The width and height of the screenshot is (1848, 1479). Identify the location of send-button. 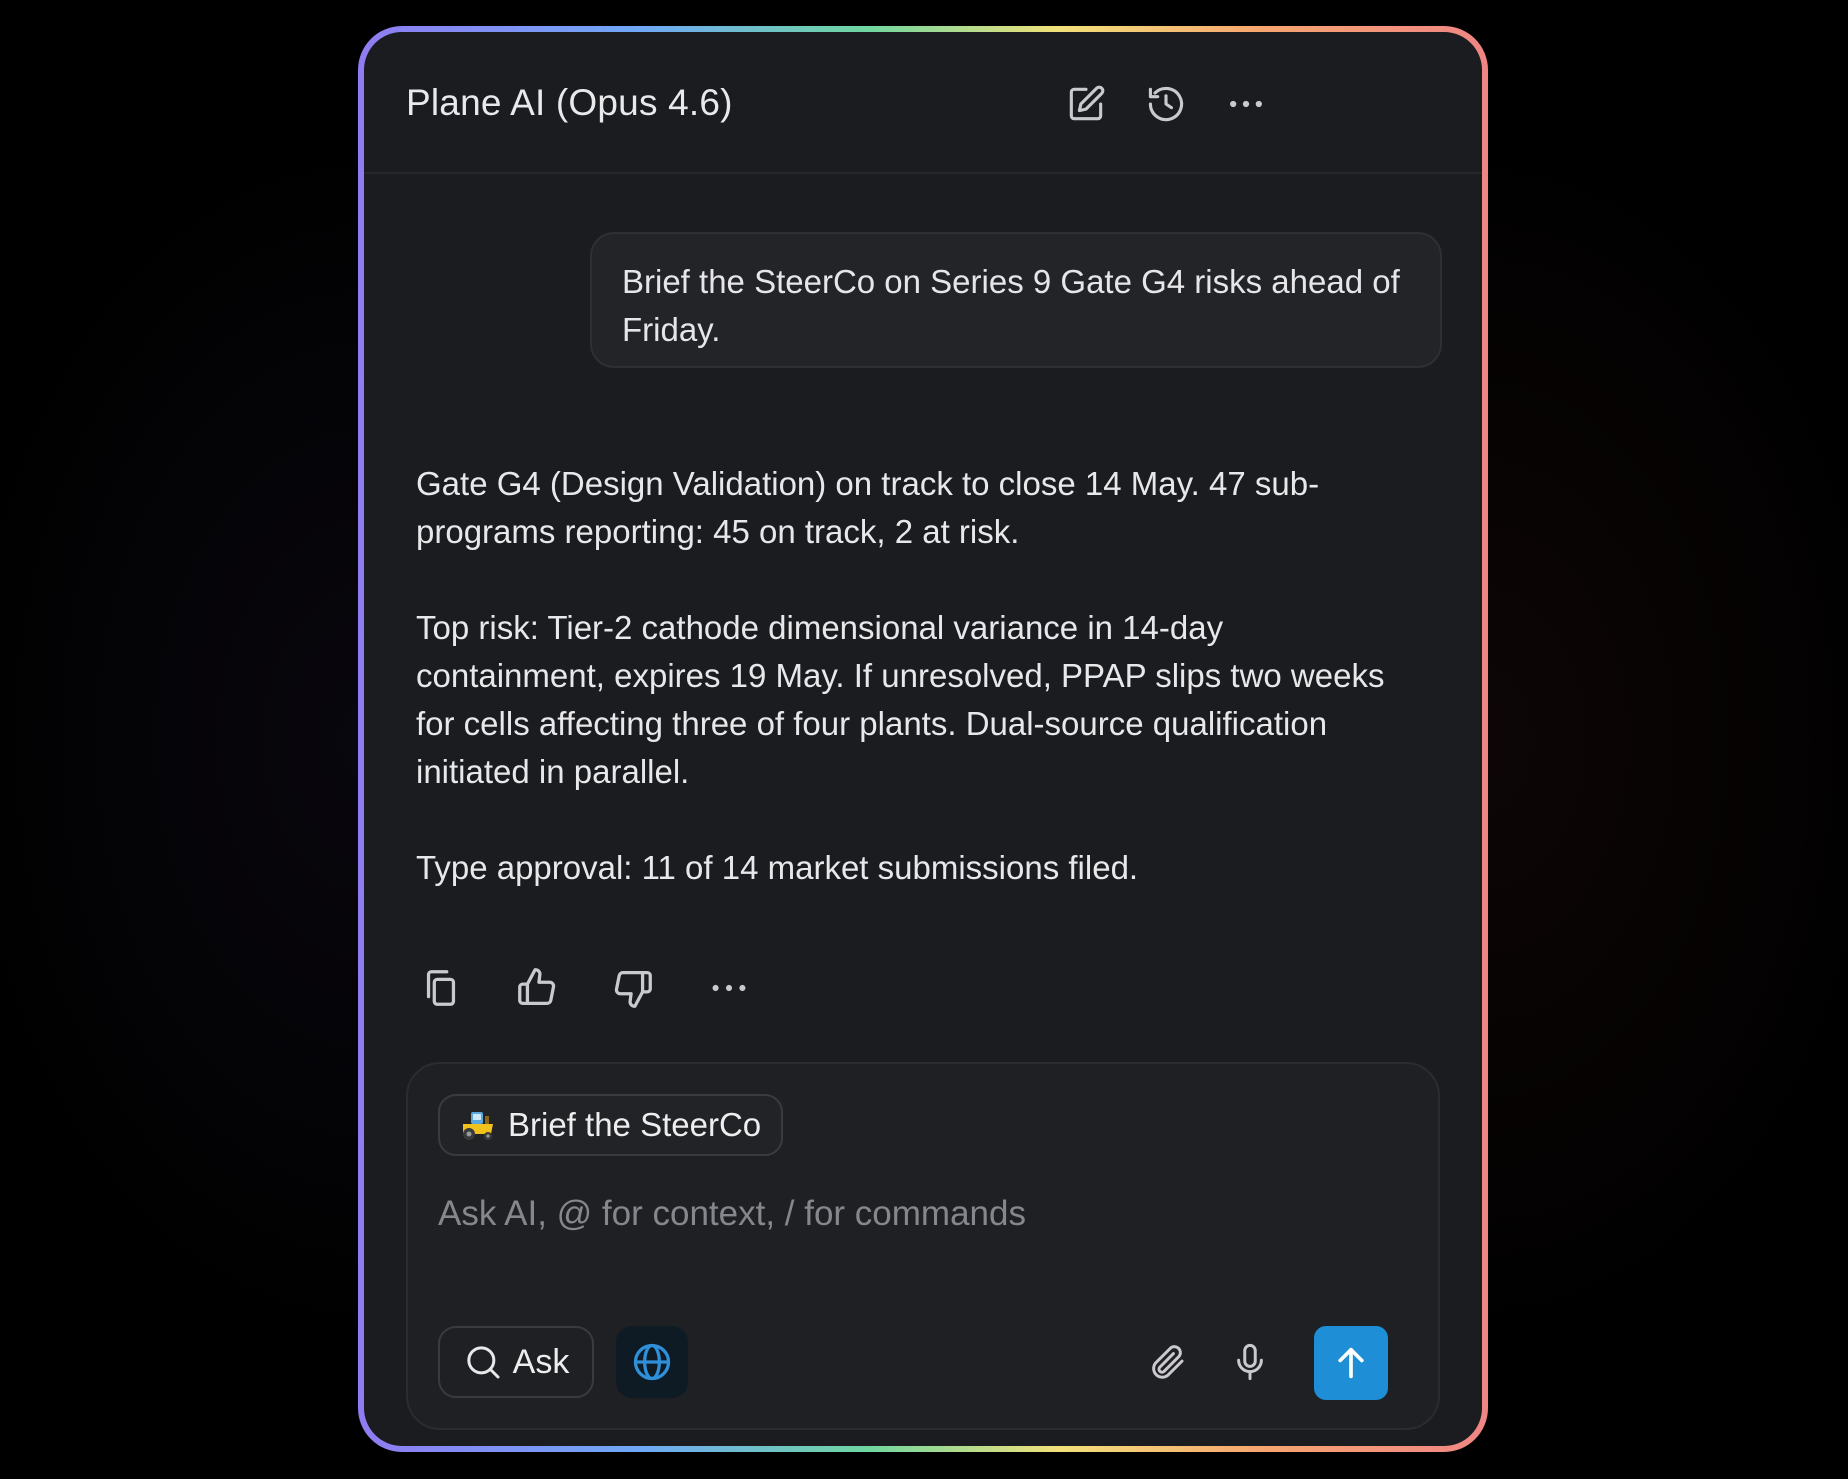
(1351, 1363).